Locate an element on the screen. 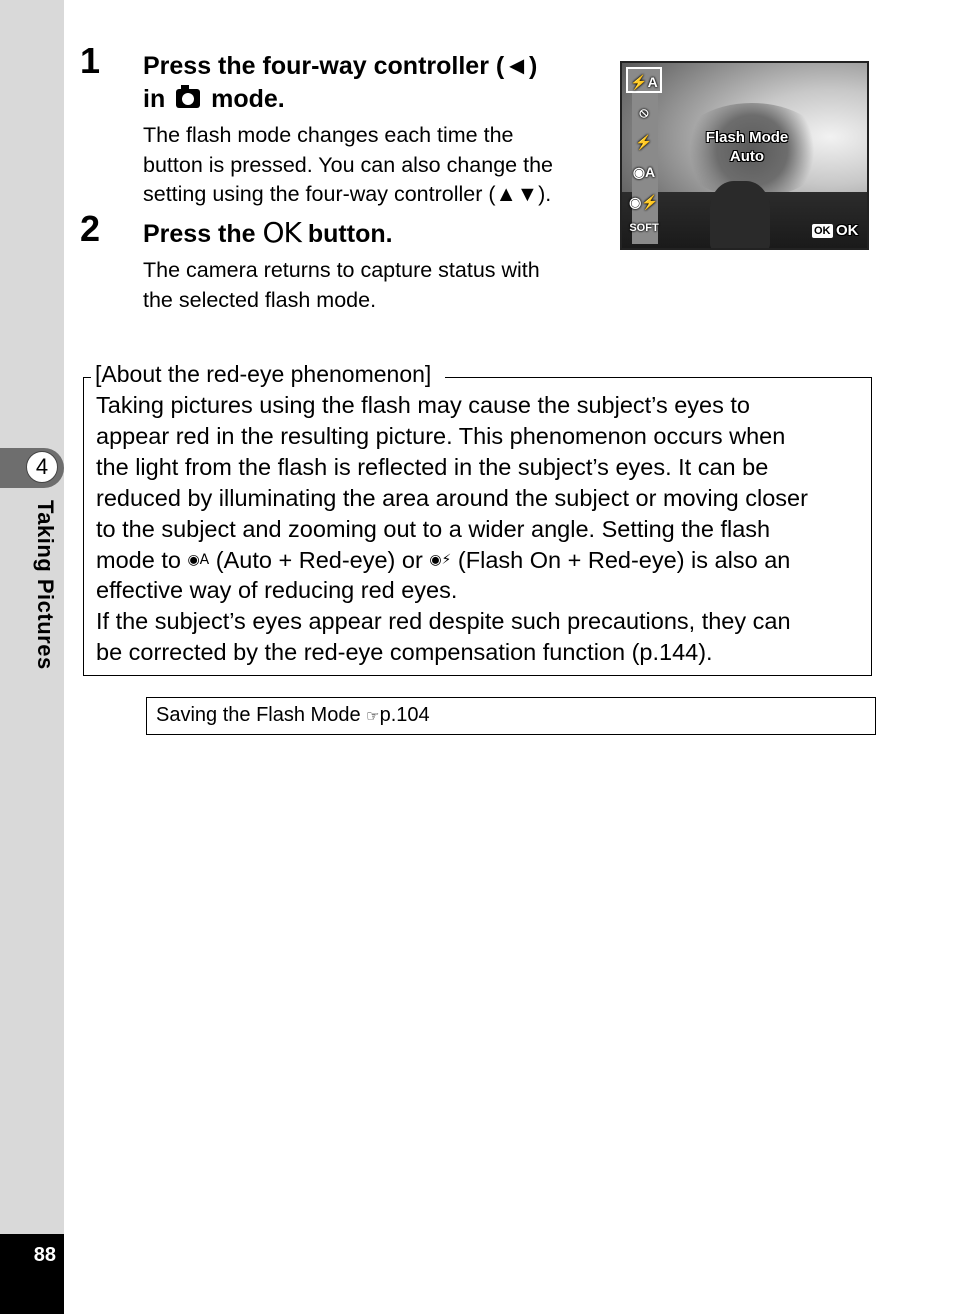 This screenshot has height=1314, width=954. note-text: mode to is located at coordinates (138, 559).